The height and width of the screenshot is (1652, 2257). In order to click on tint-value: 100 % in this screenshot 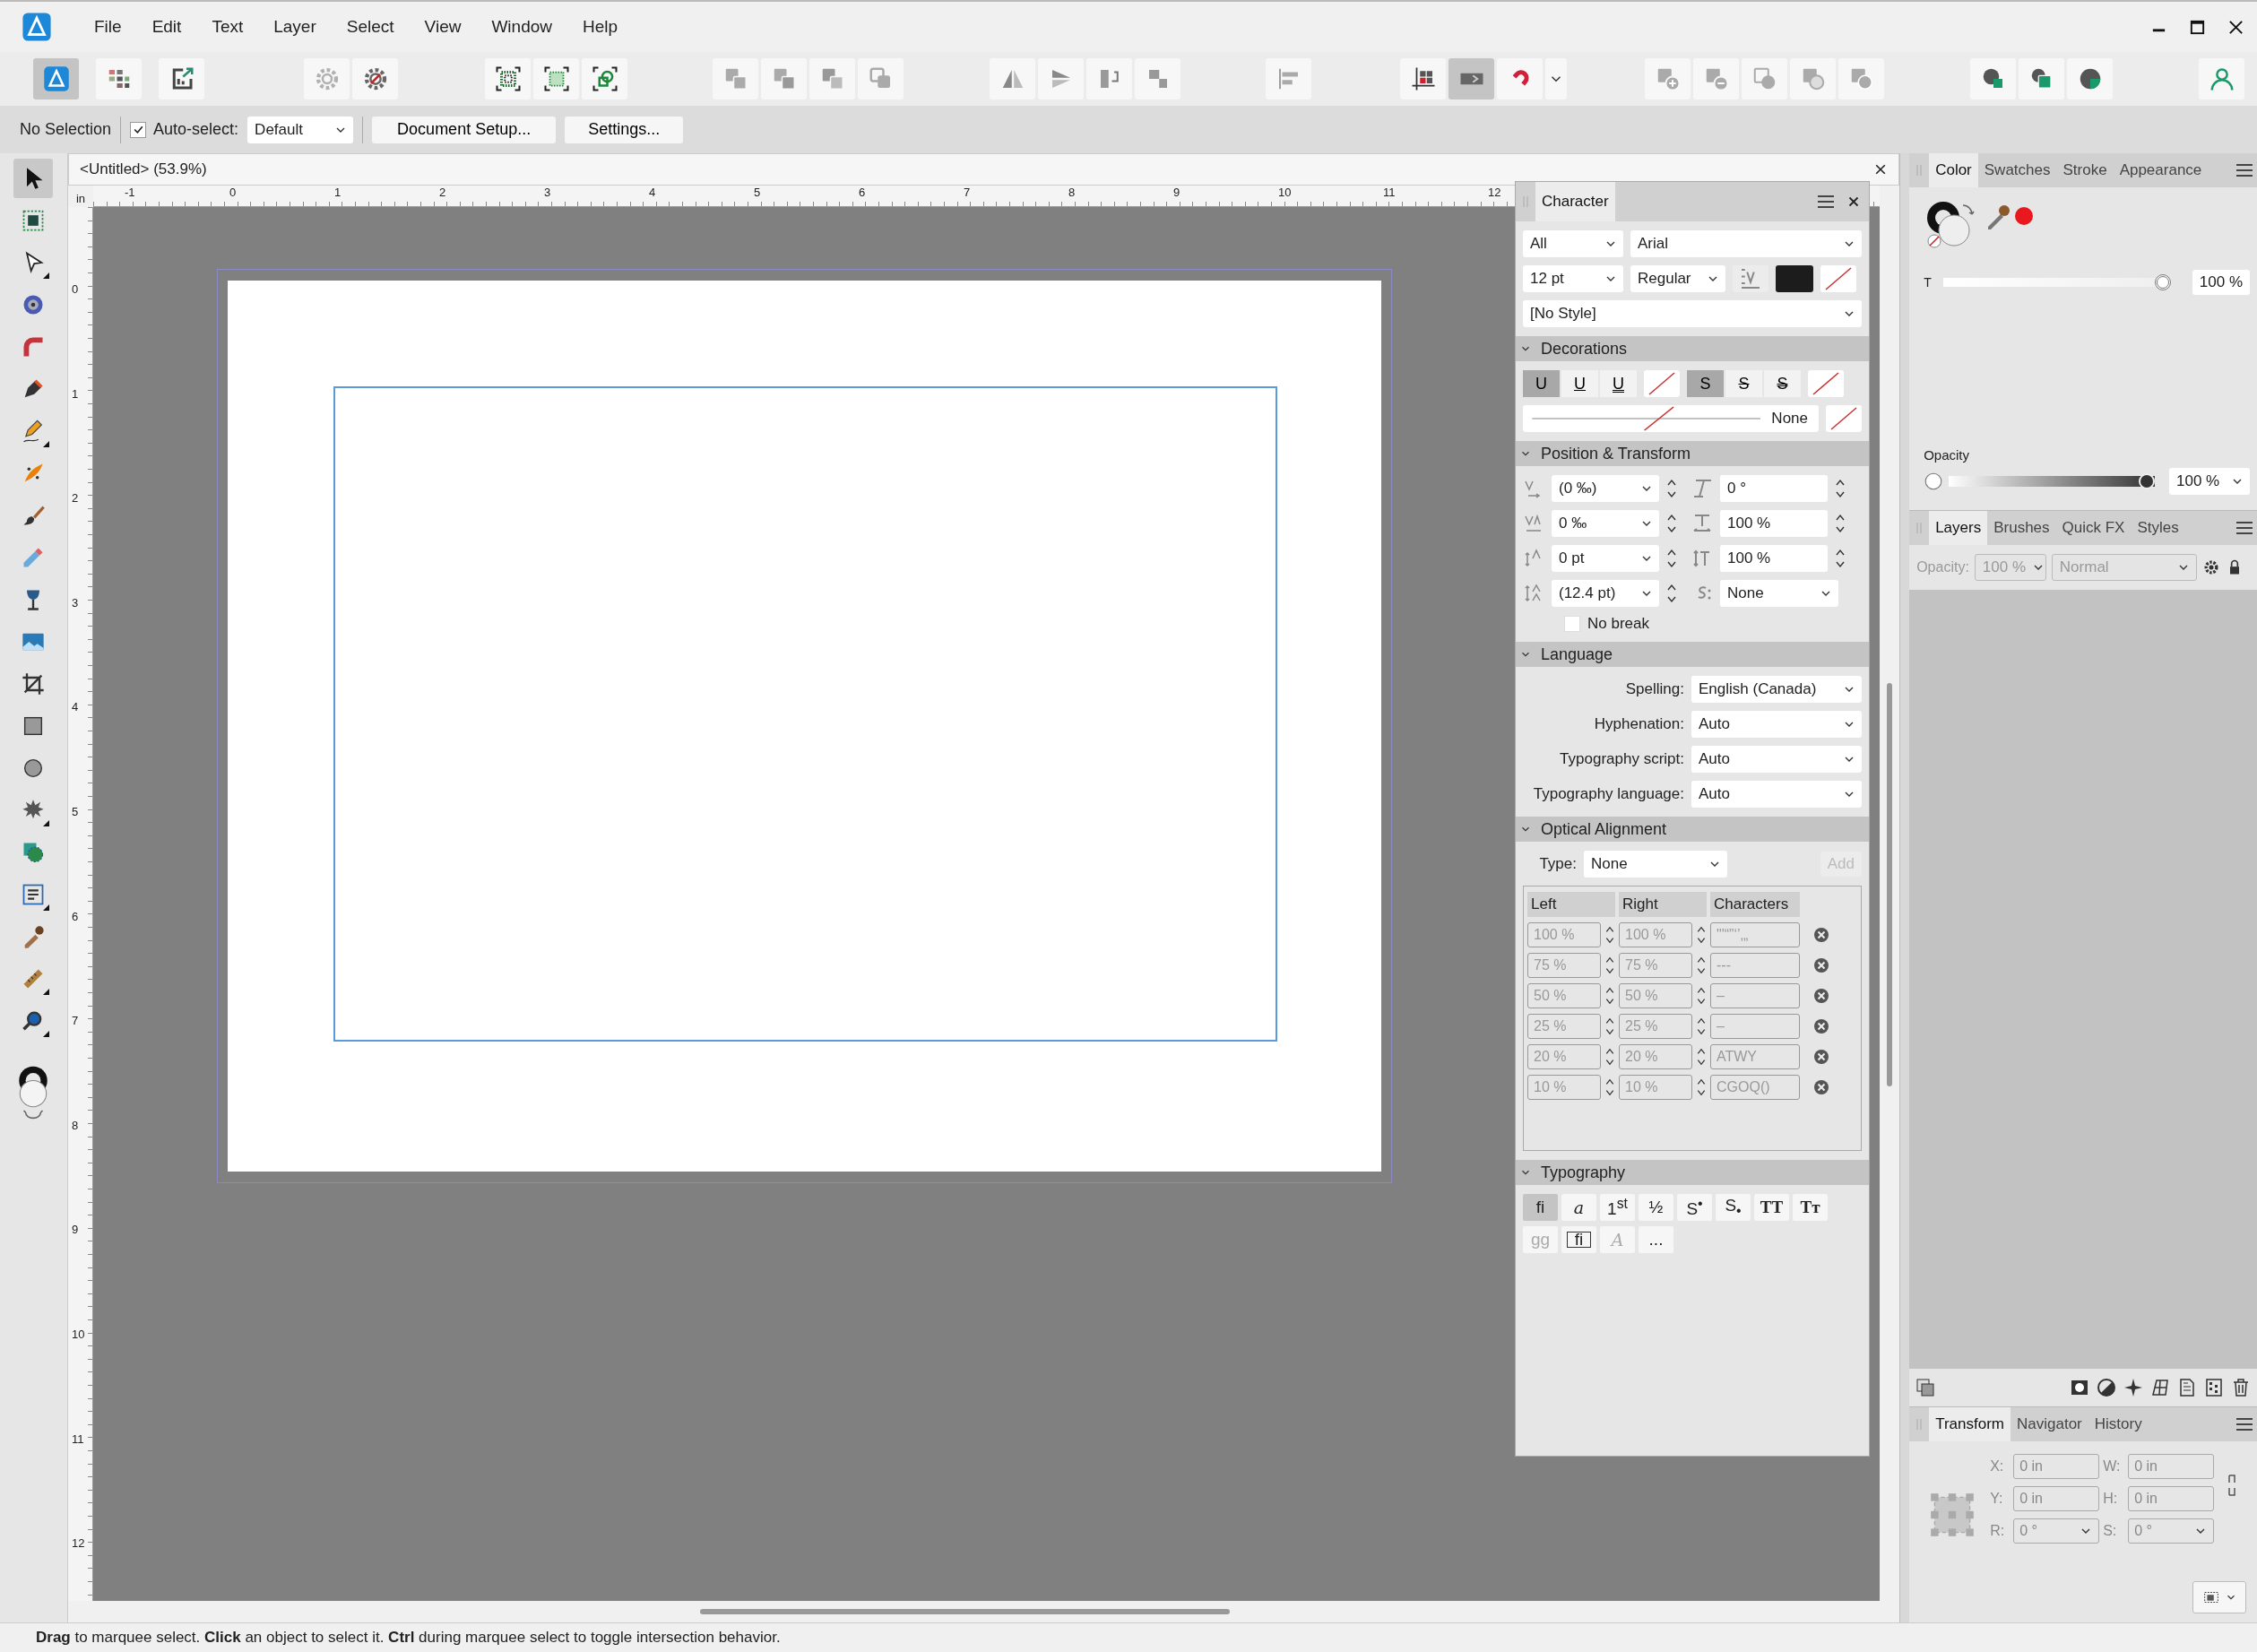, I will do `click(2221, 282)`.